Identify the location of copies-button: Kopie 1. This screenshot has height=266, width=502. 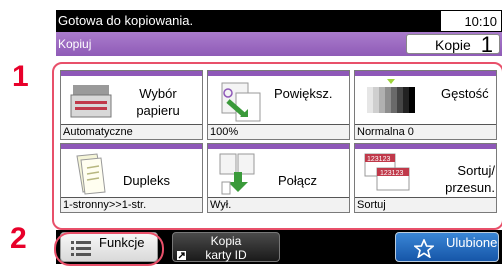
(453, 44).